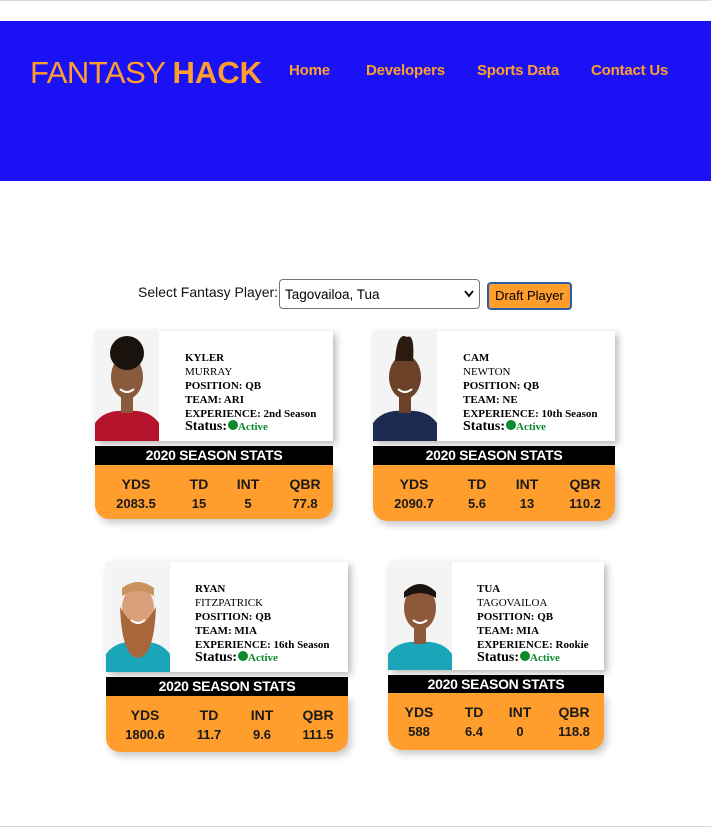  I want to click on stat-value-int: 9.6, so click(262, 734).